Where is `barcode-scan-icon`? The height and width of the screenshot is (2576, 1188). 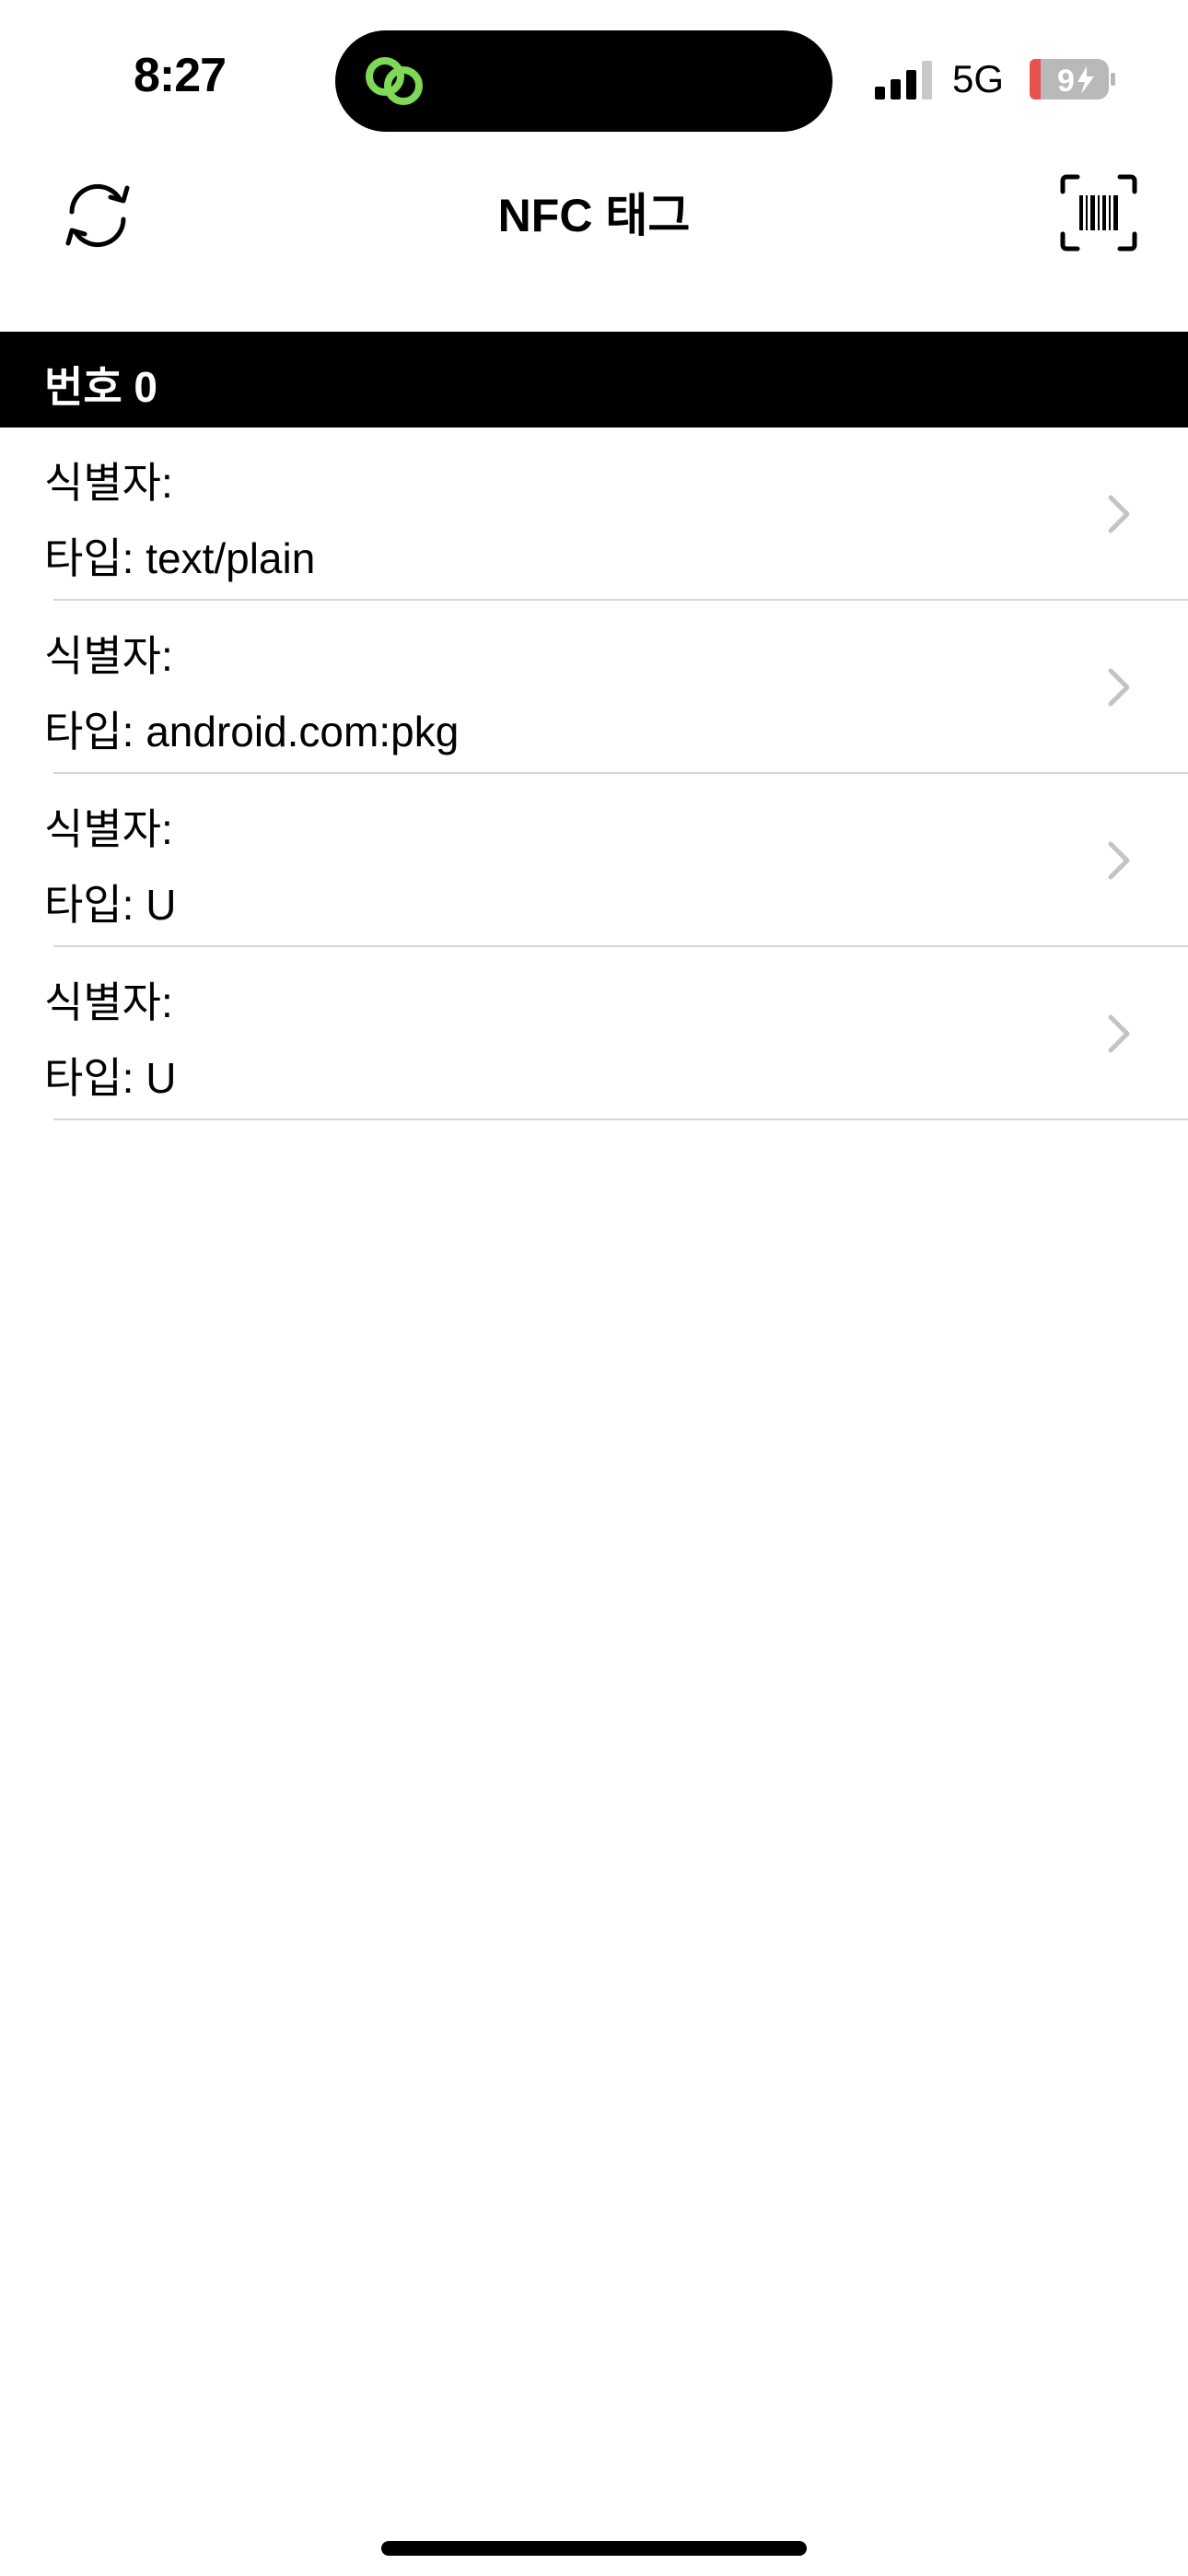
barcode-scan-icon is located at coordinates (1098, 213).